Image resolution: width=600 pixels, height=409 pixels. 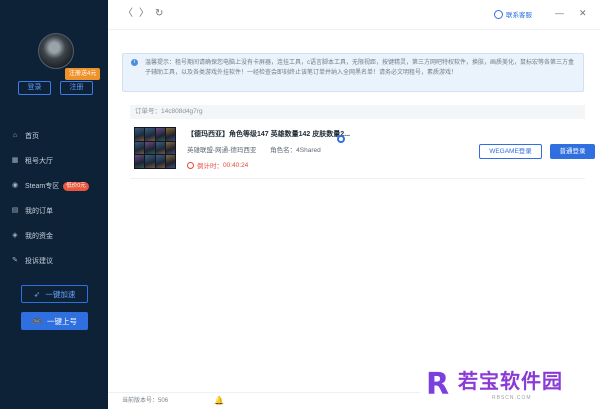 I want to click on version-label: 当前版本号：, so click(x=140, y=401).